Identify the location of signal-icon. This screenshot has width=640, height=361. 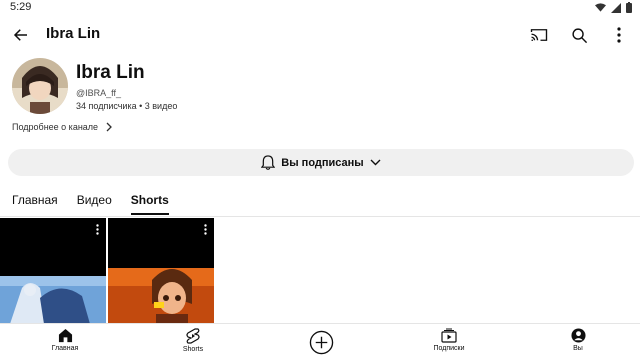
(616, 7).